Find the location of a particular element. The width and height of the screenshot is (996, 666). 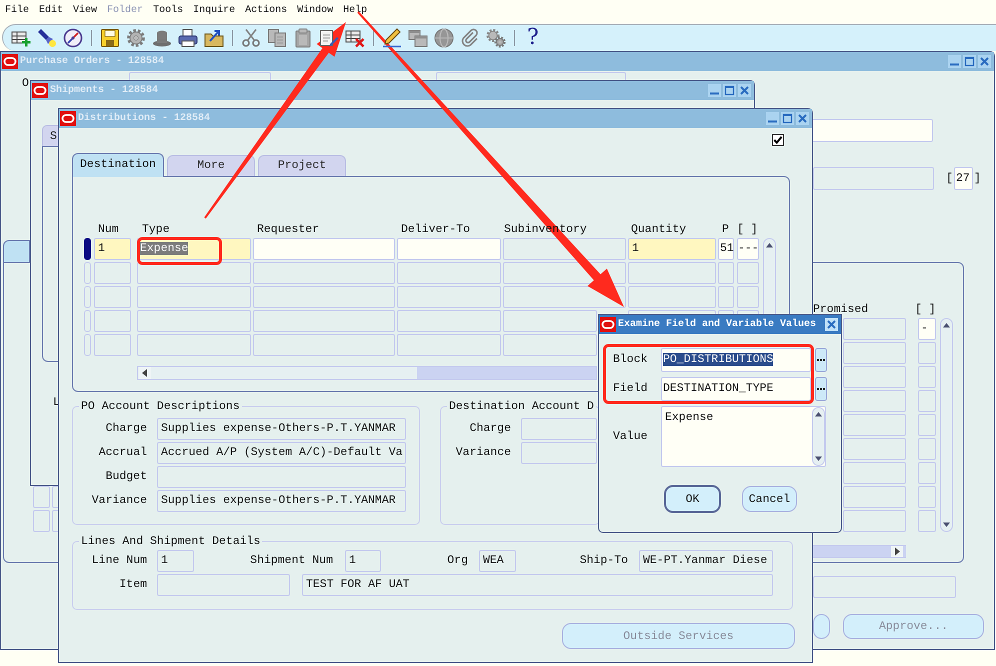

flashlight-icon is located at coordinates (47, 38).